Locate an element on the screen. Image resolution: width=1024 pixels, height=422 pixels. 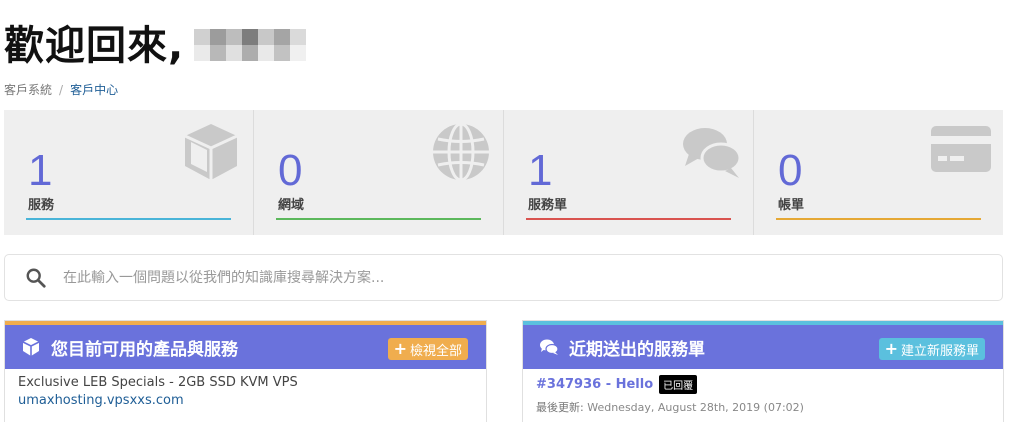
search-icon is located at coordinates (36, 278).